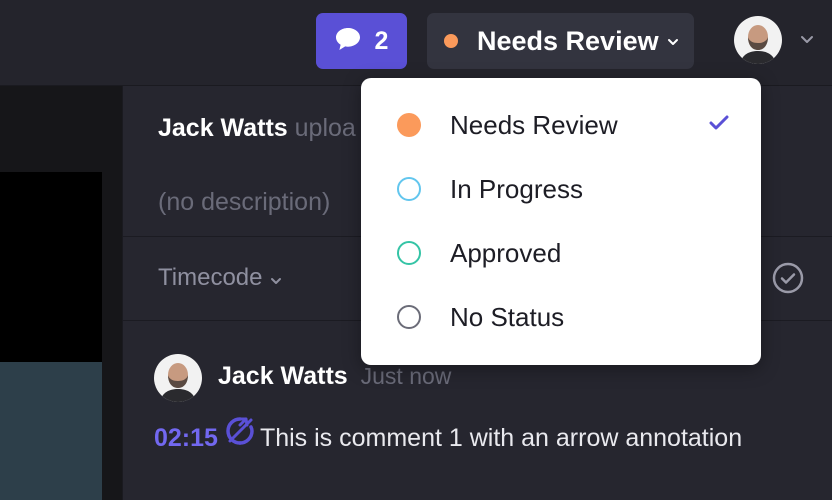 This screenshot has height=500, width=832. Describe the element at coordinates (223, 128) in the screenshot. I see `uploader-name: Jack Watts` at that location.